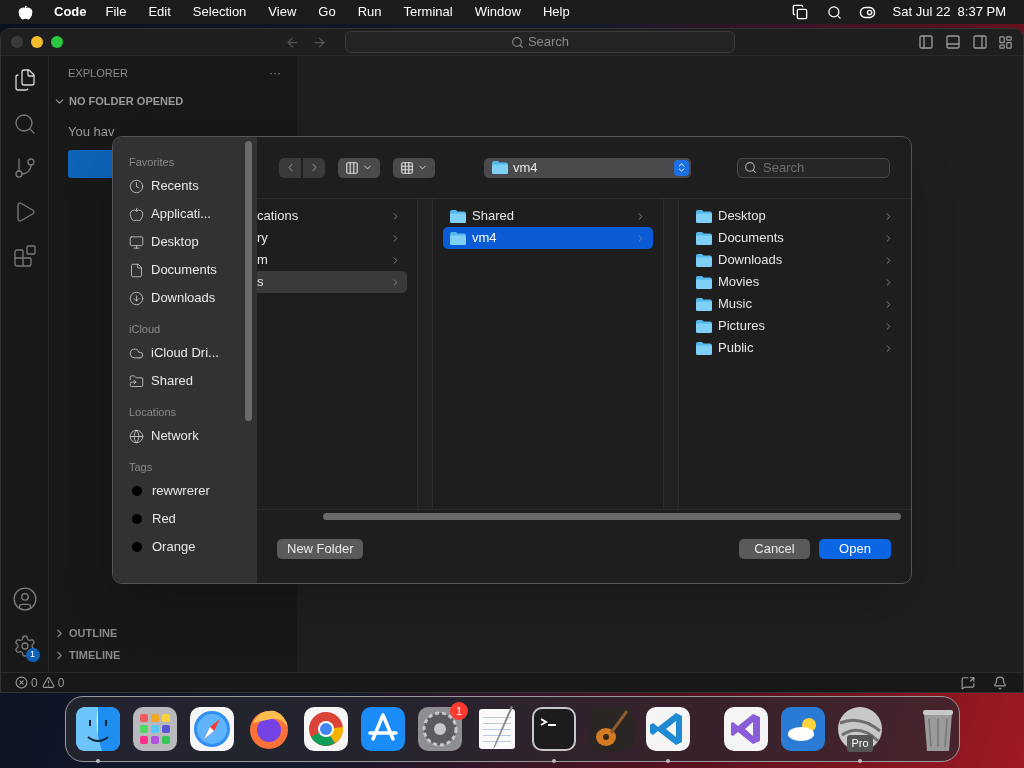  Describe the element at coordinates (21, 682) in the screenshot. I see `error-icon` at that location.